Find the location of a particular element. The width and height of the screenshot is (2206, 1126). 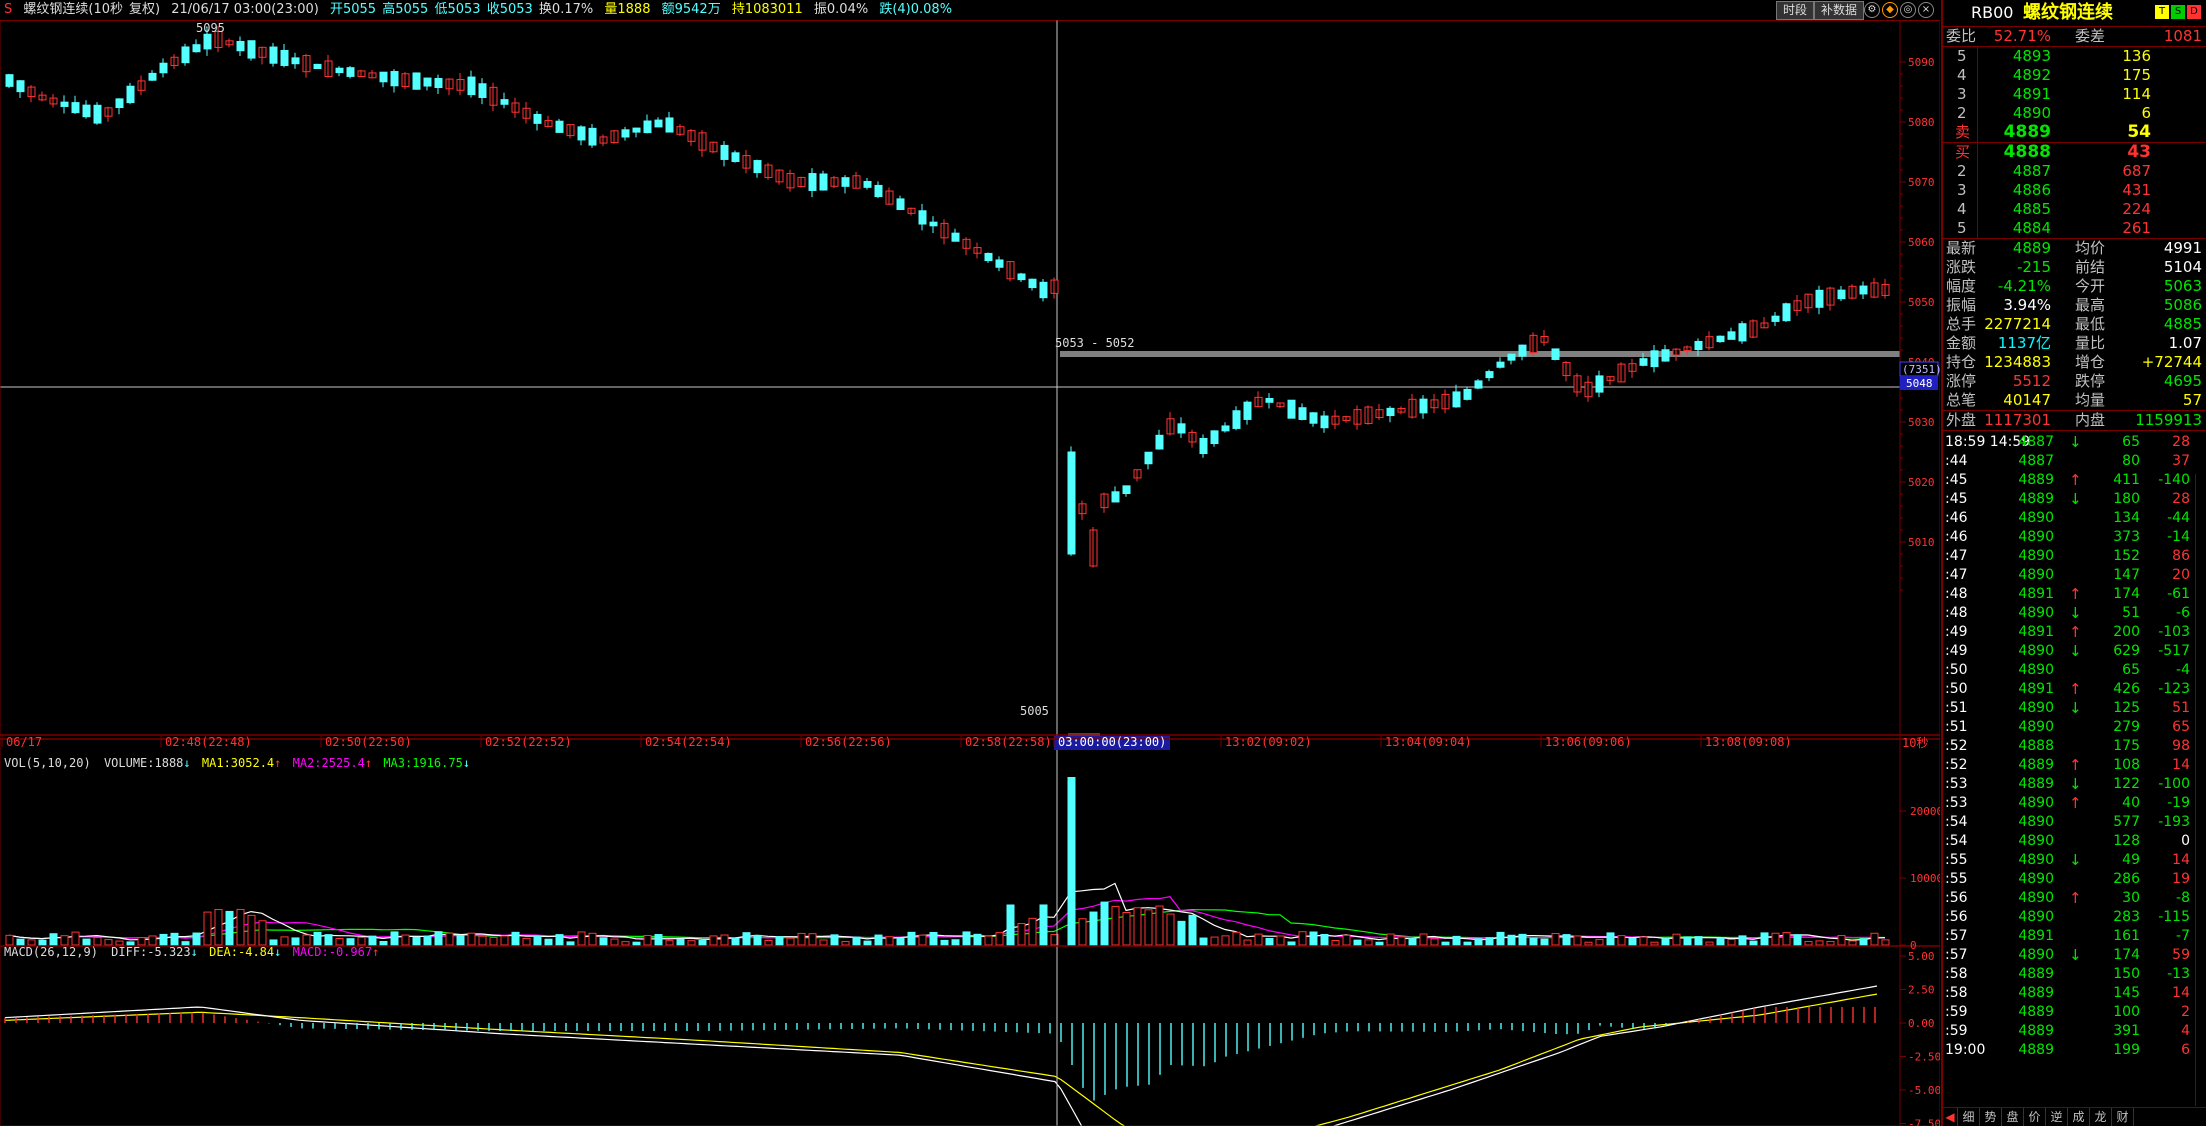

stat-row: 总手 2277214 最低 4885 is located at coordinates (2074, 324).